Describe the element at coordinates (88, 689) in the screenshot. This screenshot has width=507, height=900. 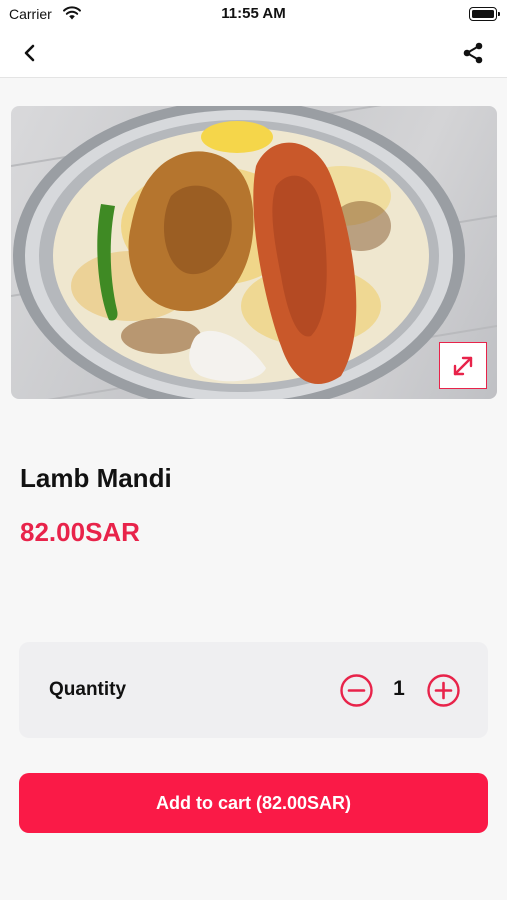
I see `quantity-label: Quantity` at that location.